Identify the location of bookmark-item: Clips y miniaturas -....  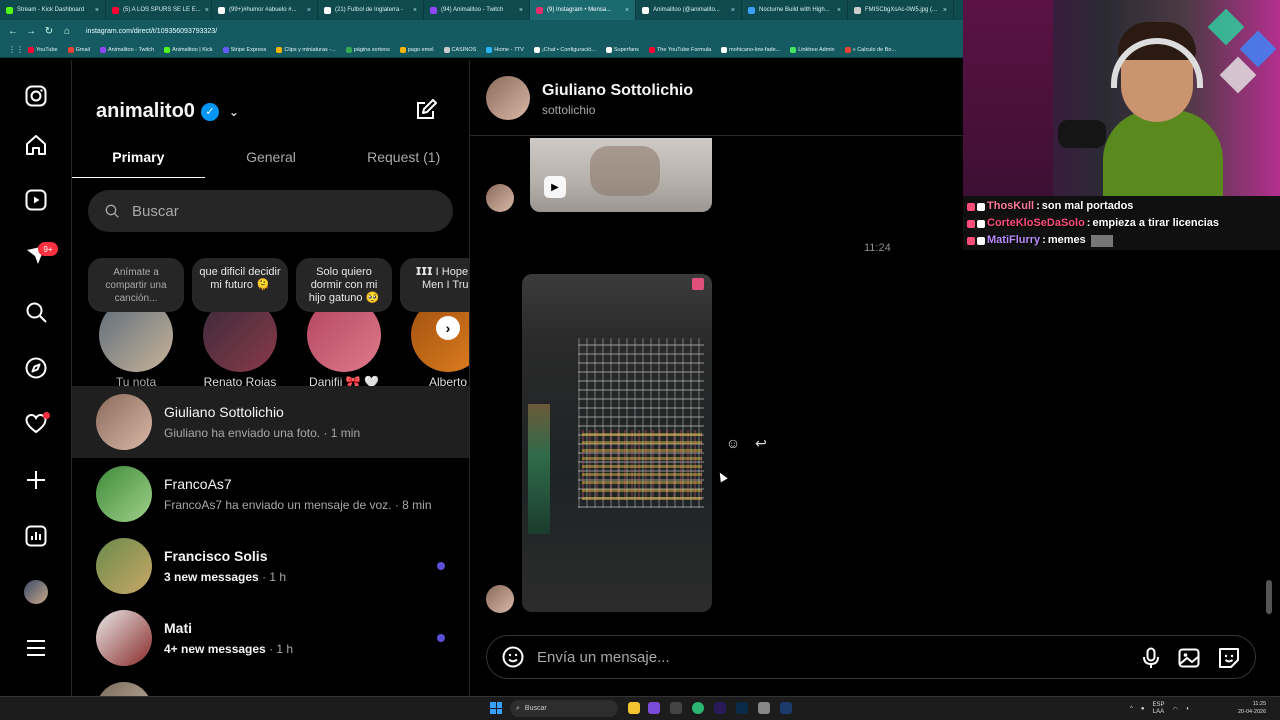
(306, 49).